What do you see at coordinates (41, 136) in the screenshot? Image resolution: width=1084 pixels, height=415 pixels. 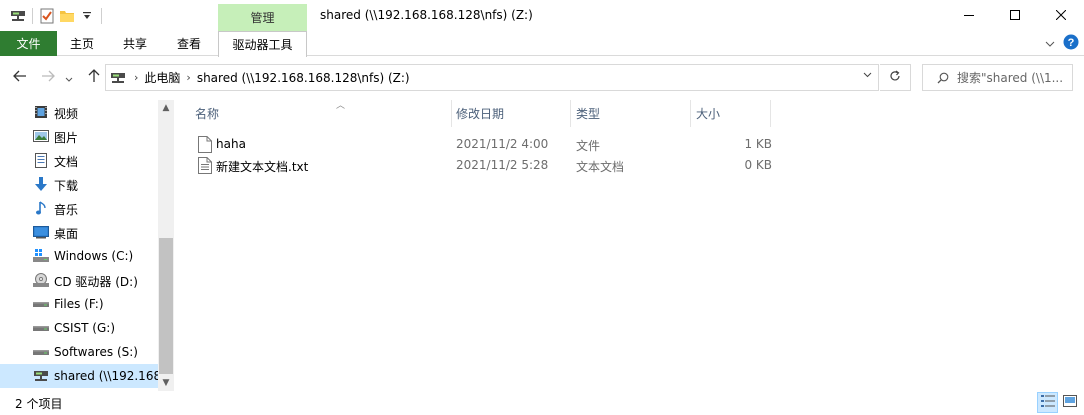 I see `pictures-icon` at bounding box center [41, 136].